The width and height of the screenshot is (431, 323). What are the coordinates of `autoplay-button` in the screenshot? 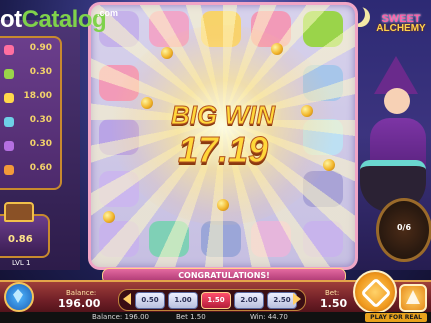 It's located at (413, 298).